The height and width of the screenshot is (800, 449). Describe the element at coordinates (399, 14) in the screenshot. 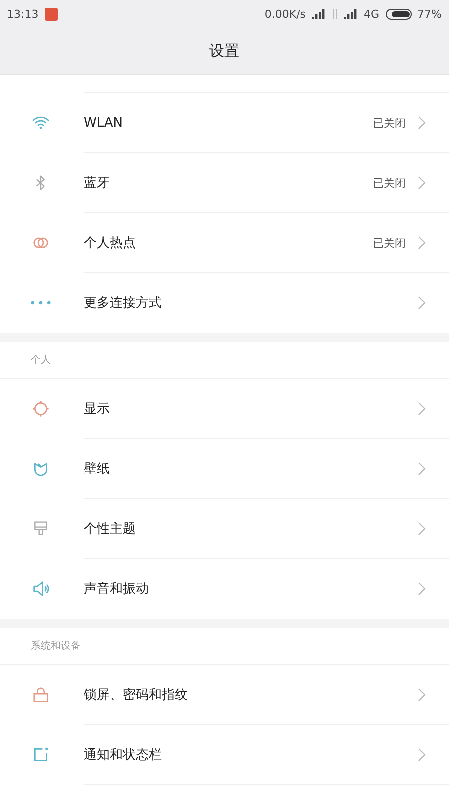

I see `battery-icon` at that location.